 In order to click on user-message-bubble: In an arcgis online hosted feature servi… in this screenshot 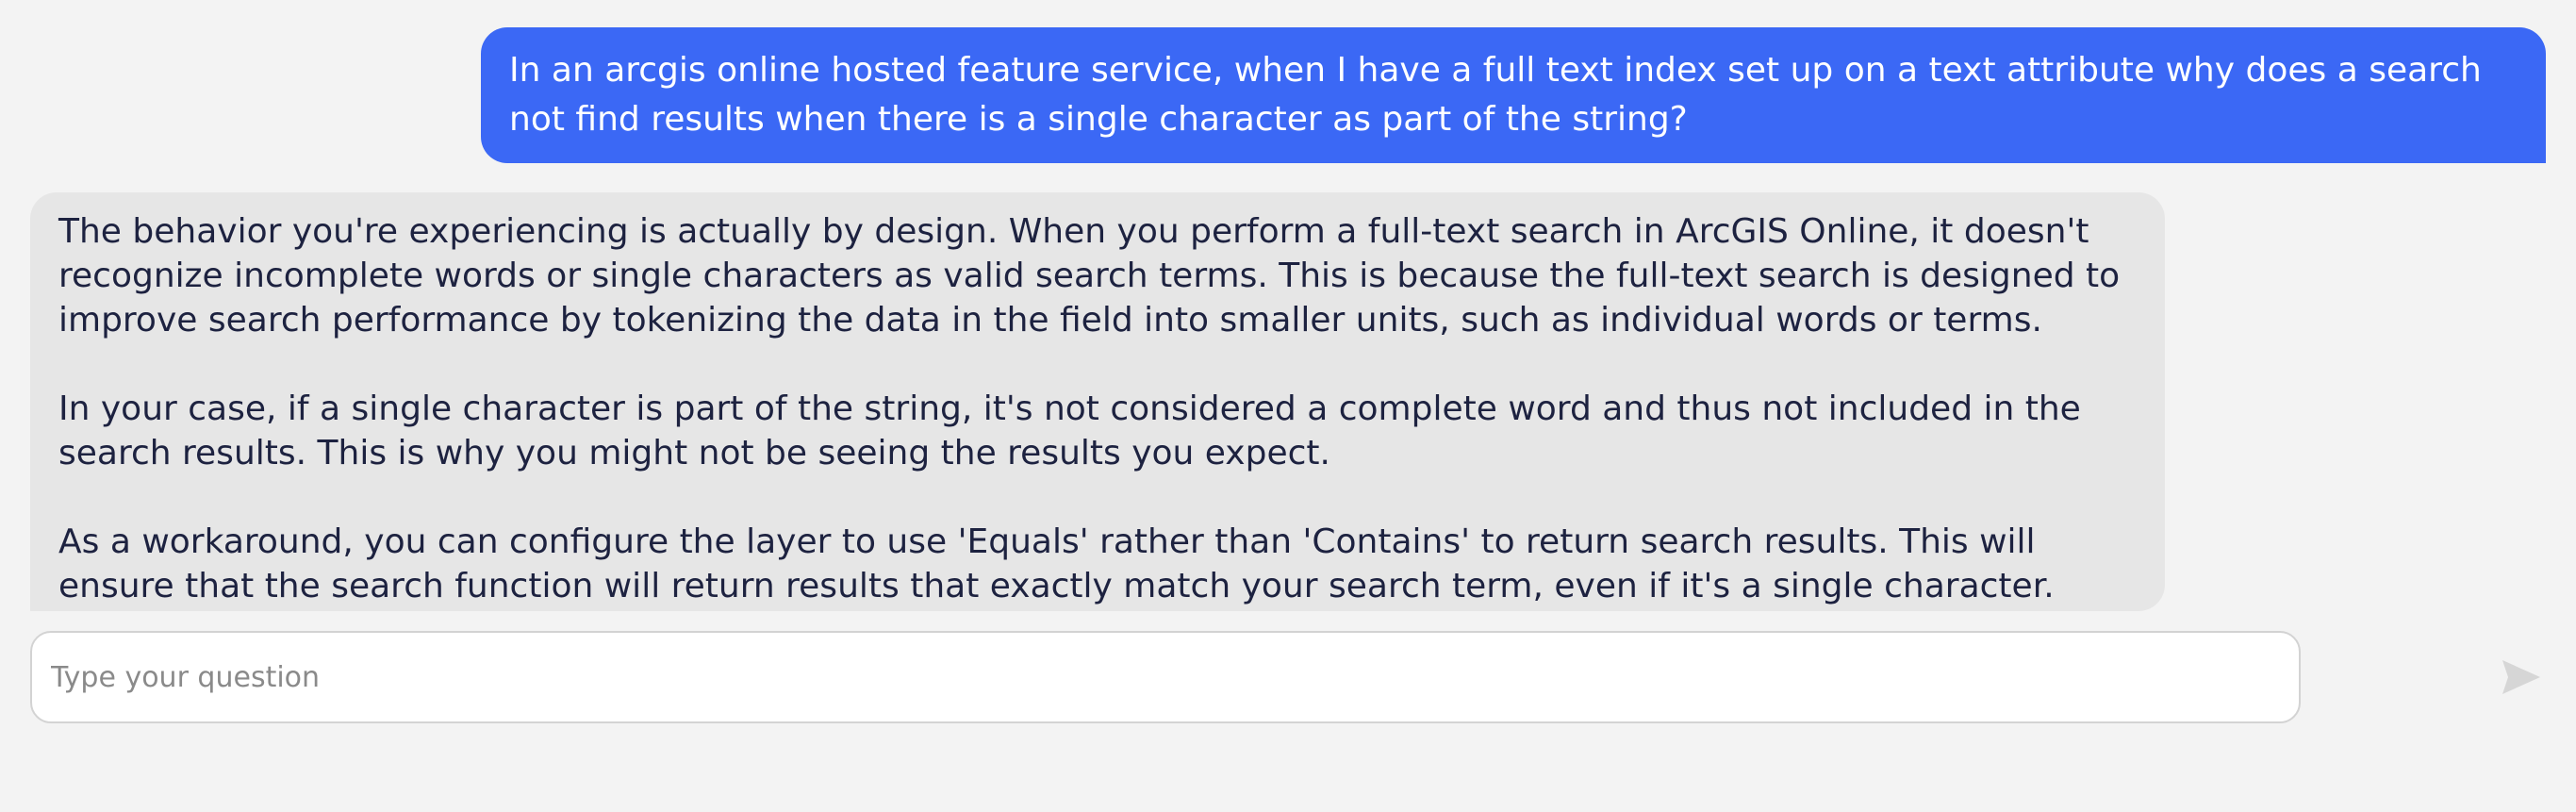, I will do `click(1513, 95)`.